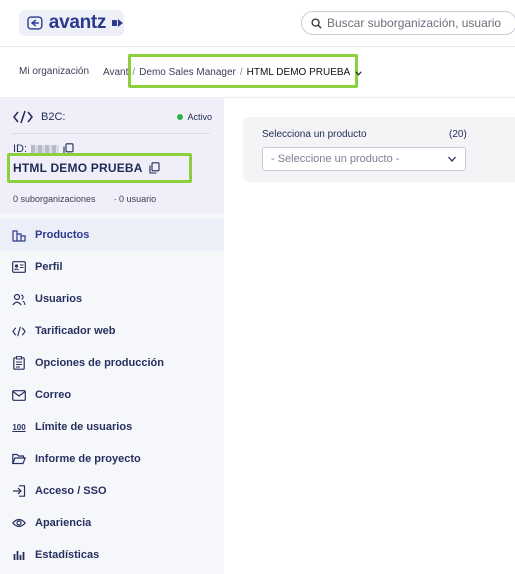 The image size is (515, 574). I want to click on logo-text: avantz, so click(77, 22).